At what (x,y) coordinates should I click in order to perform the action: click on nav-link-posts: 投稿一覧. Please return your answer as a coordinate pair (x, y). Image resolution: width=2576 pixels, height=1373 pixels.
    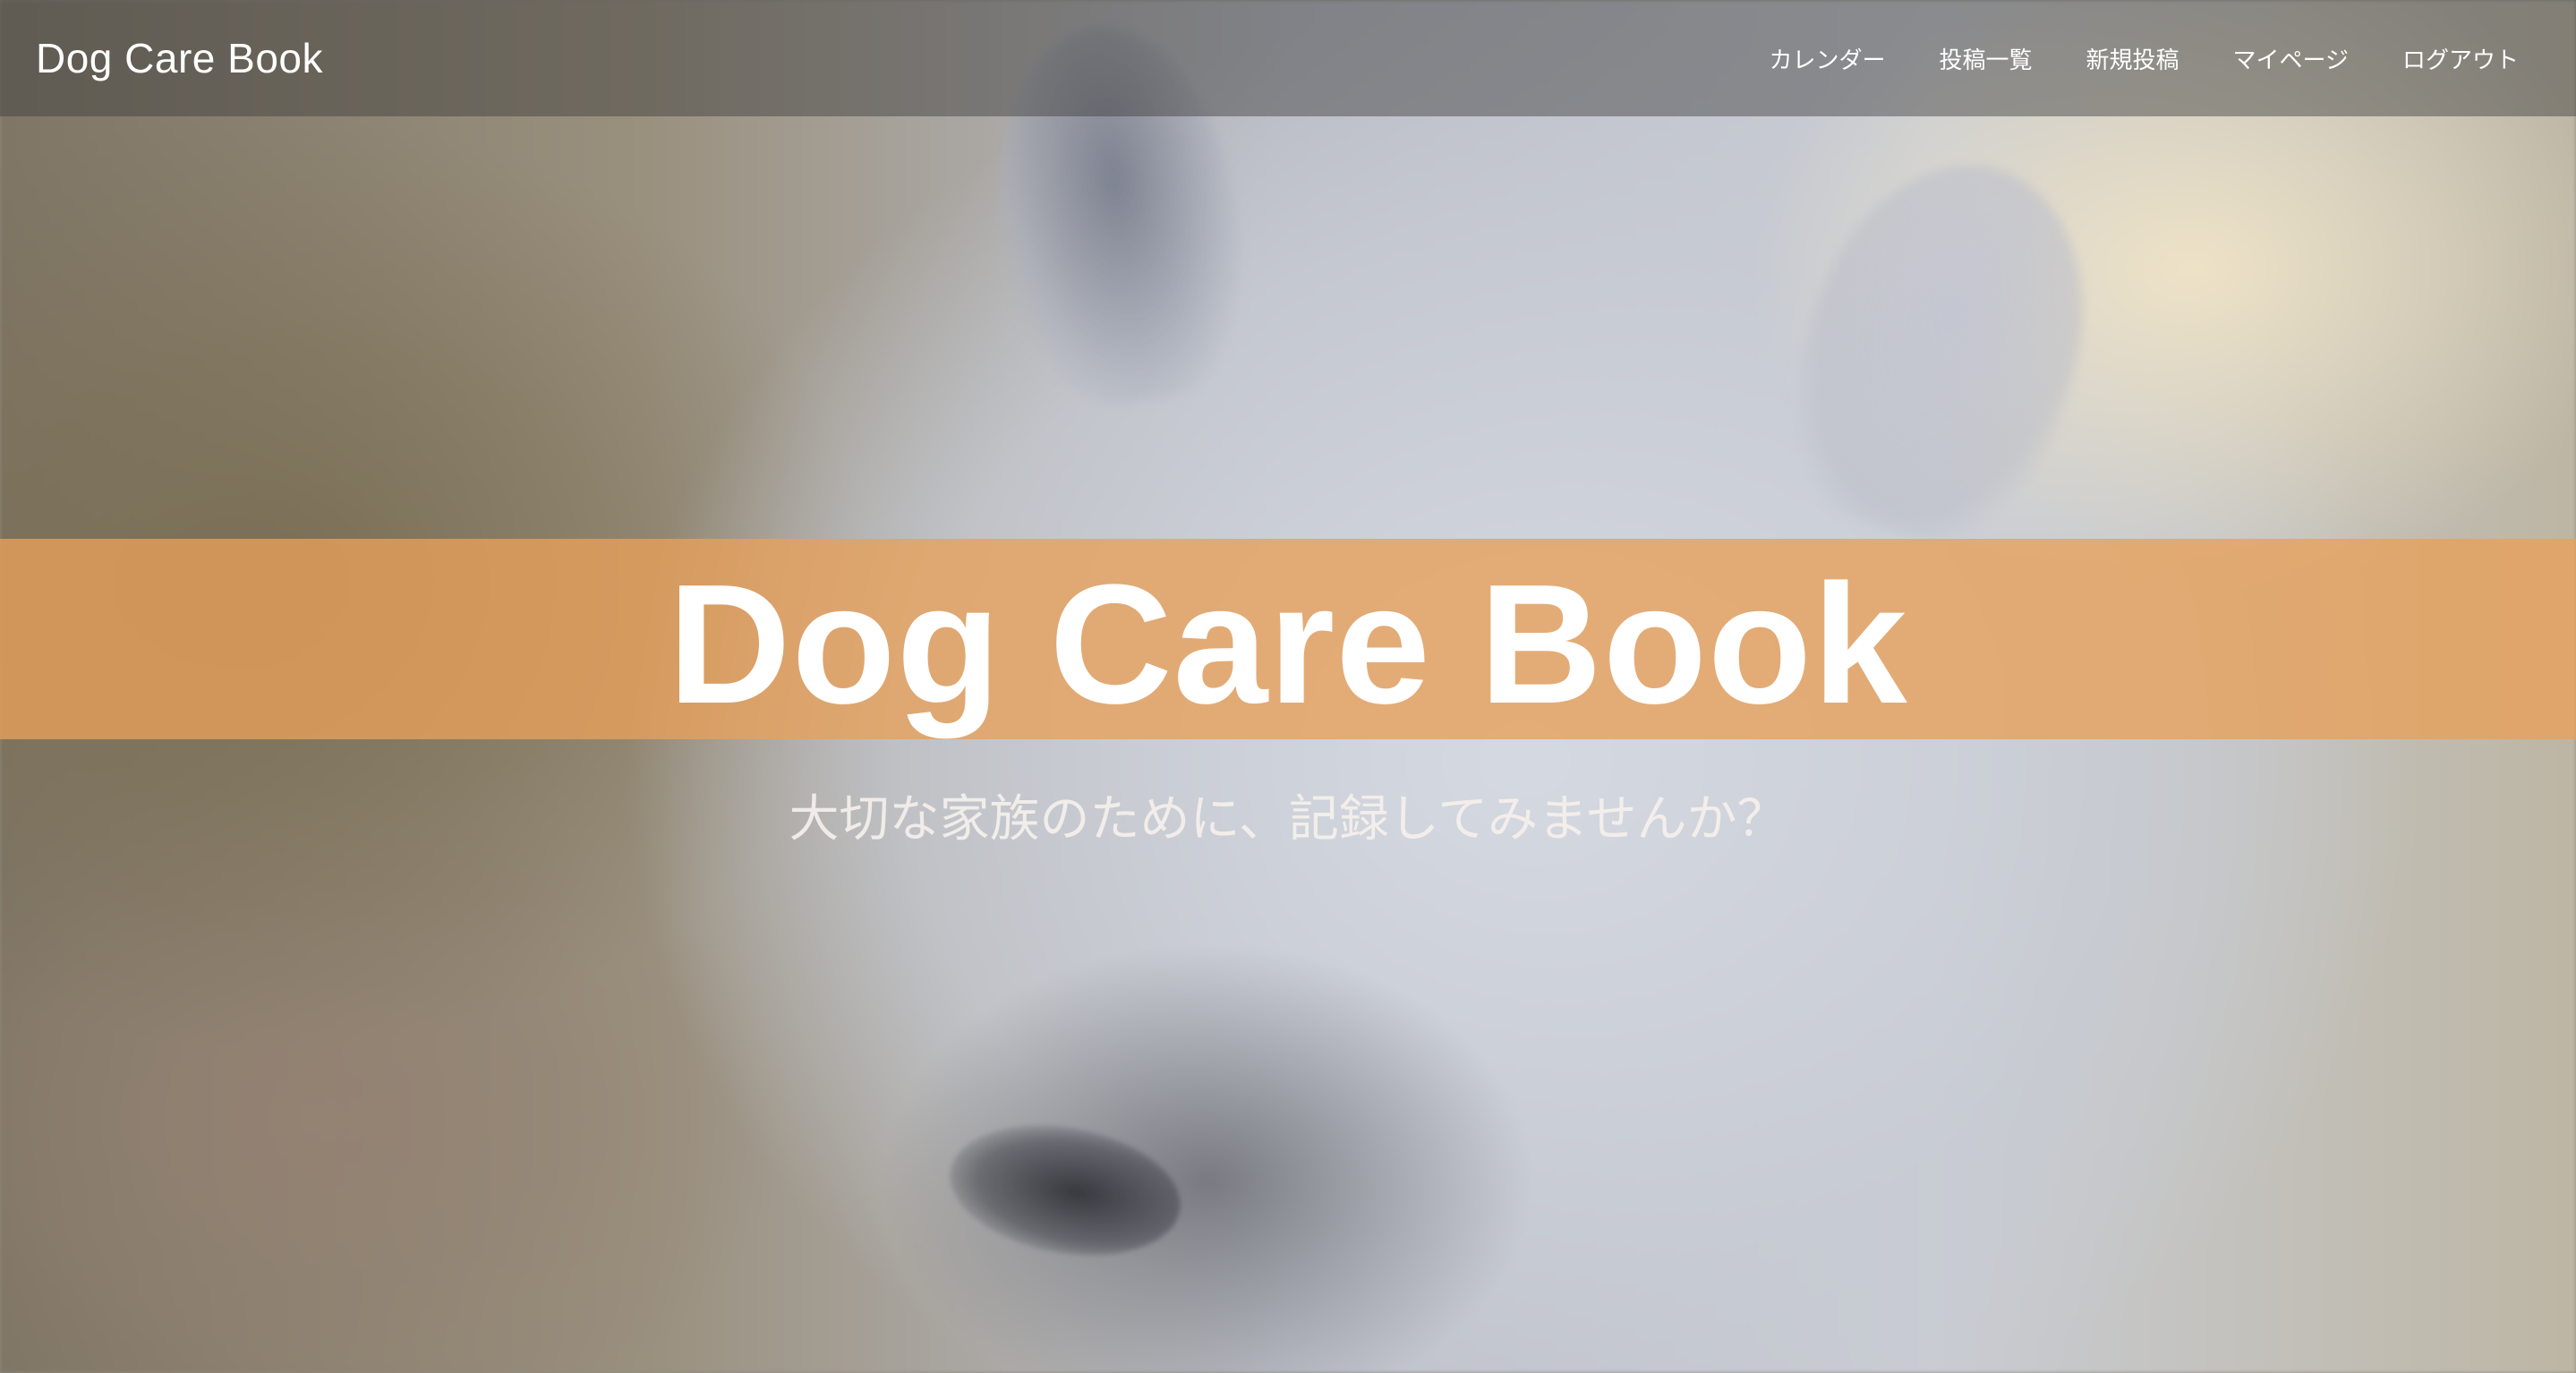
    Looking at the image, I should click on (1985, 58).